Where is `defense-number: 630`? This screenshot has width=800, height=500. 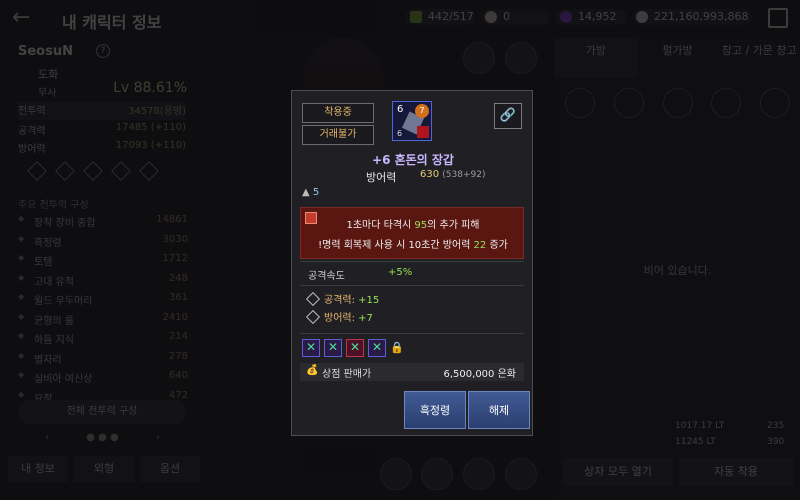 defense-number: 630 is located at coordinates (430, 174).